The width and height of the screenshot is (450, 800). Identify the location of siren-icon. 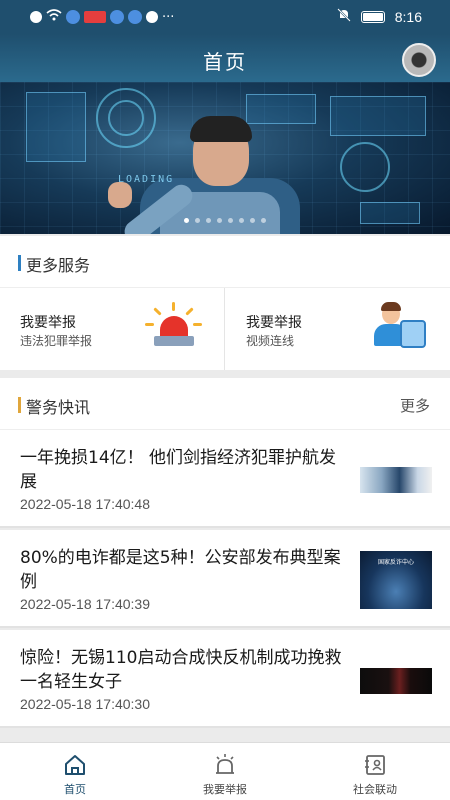
(173, 328).